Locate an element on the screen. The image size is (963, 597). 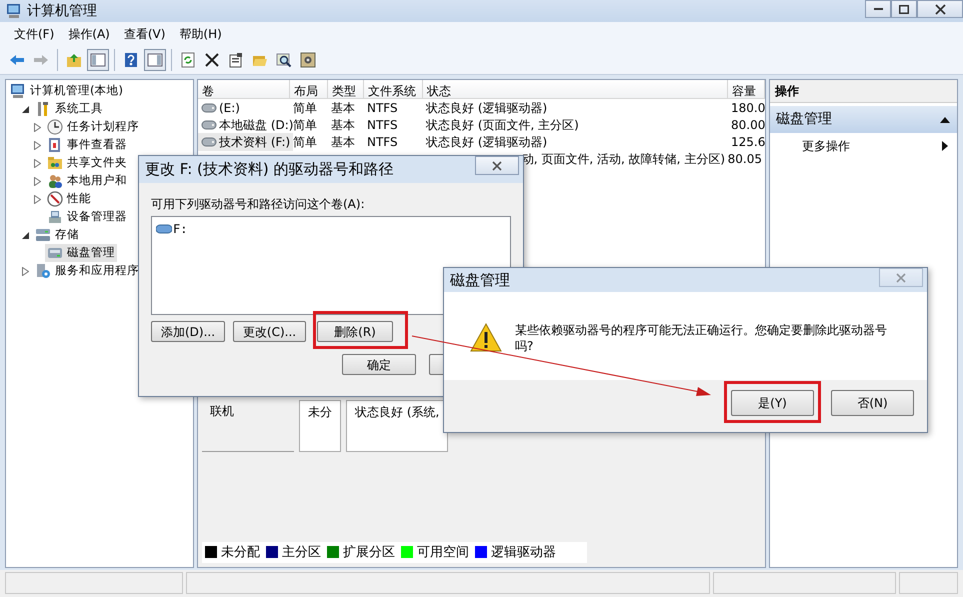
tree-item: 任务计划程序 is located at coordinates (93, 127).